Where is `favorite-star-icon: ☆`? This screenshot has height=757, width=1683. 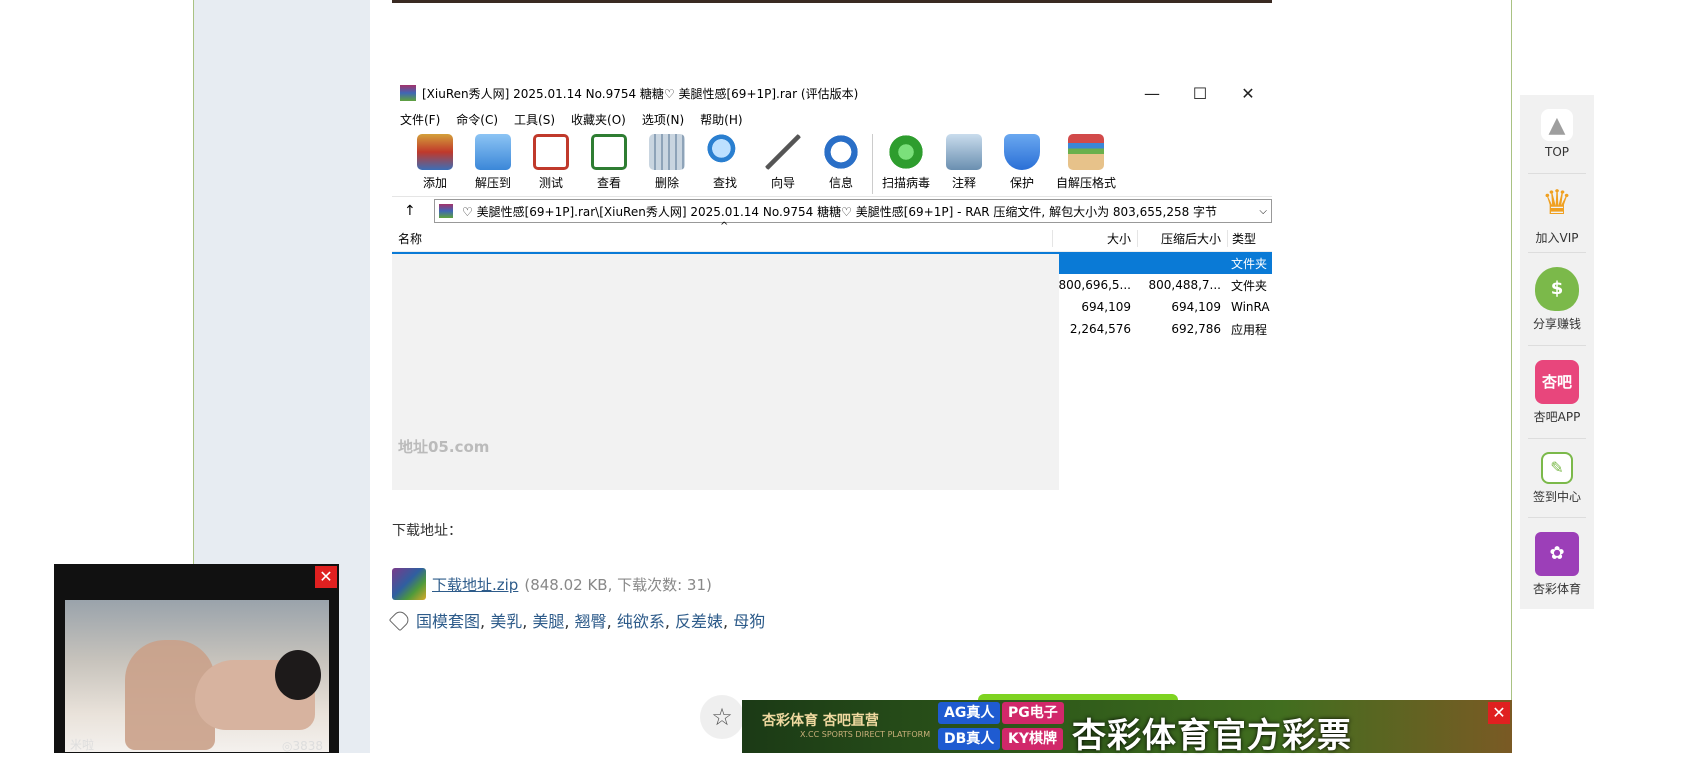 favorite-star-icon: ☆ is located at coordinates (722, 717).